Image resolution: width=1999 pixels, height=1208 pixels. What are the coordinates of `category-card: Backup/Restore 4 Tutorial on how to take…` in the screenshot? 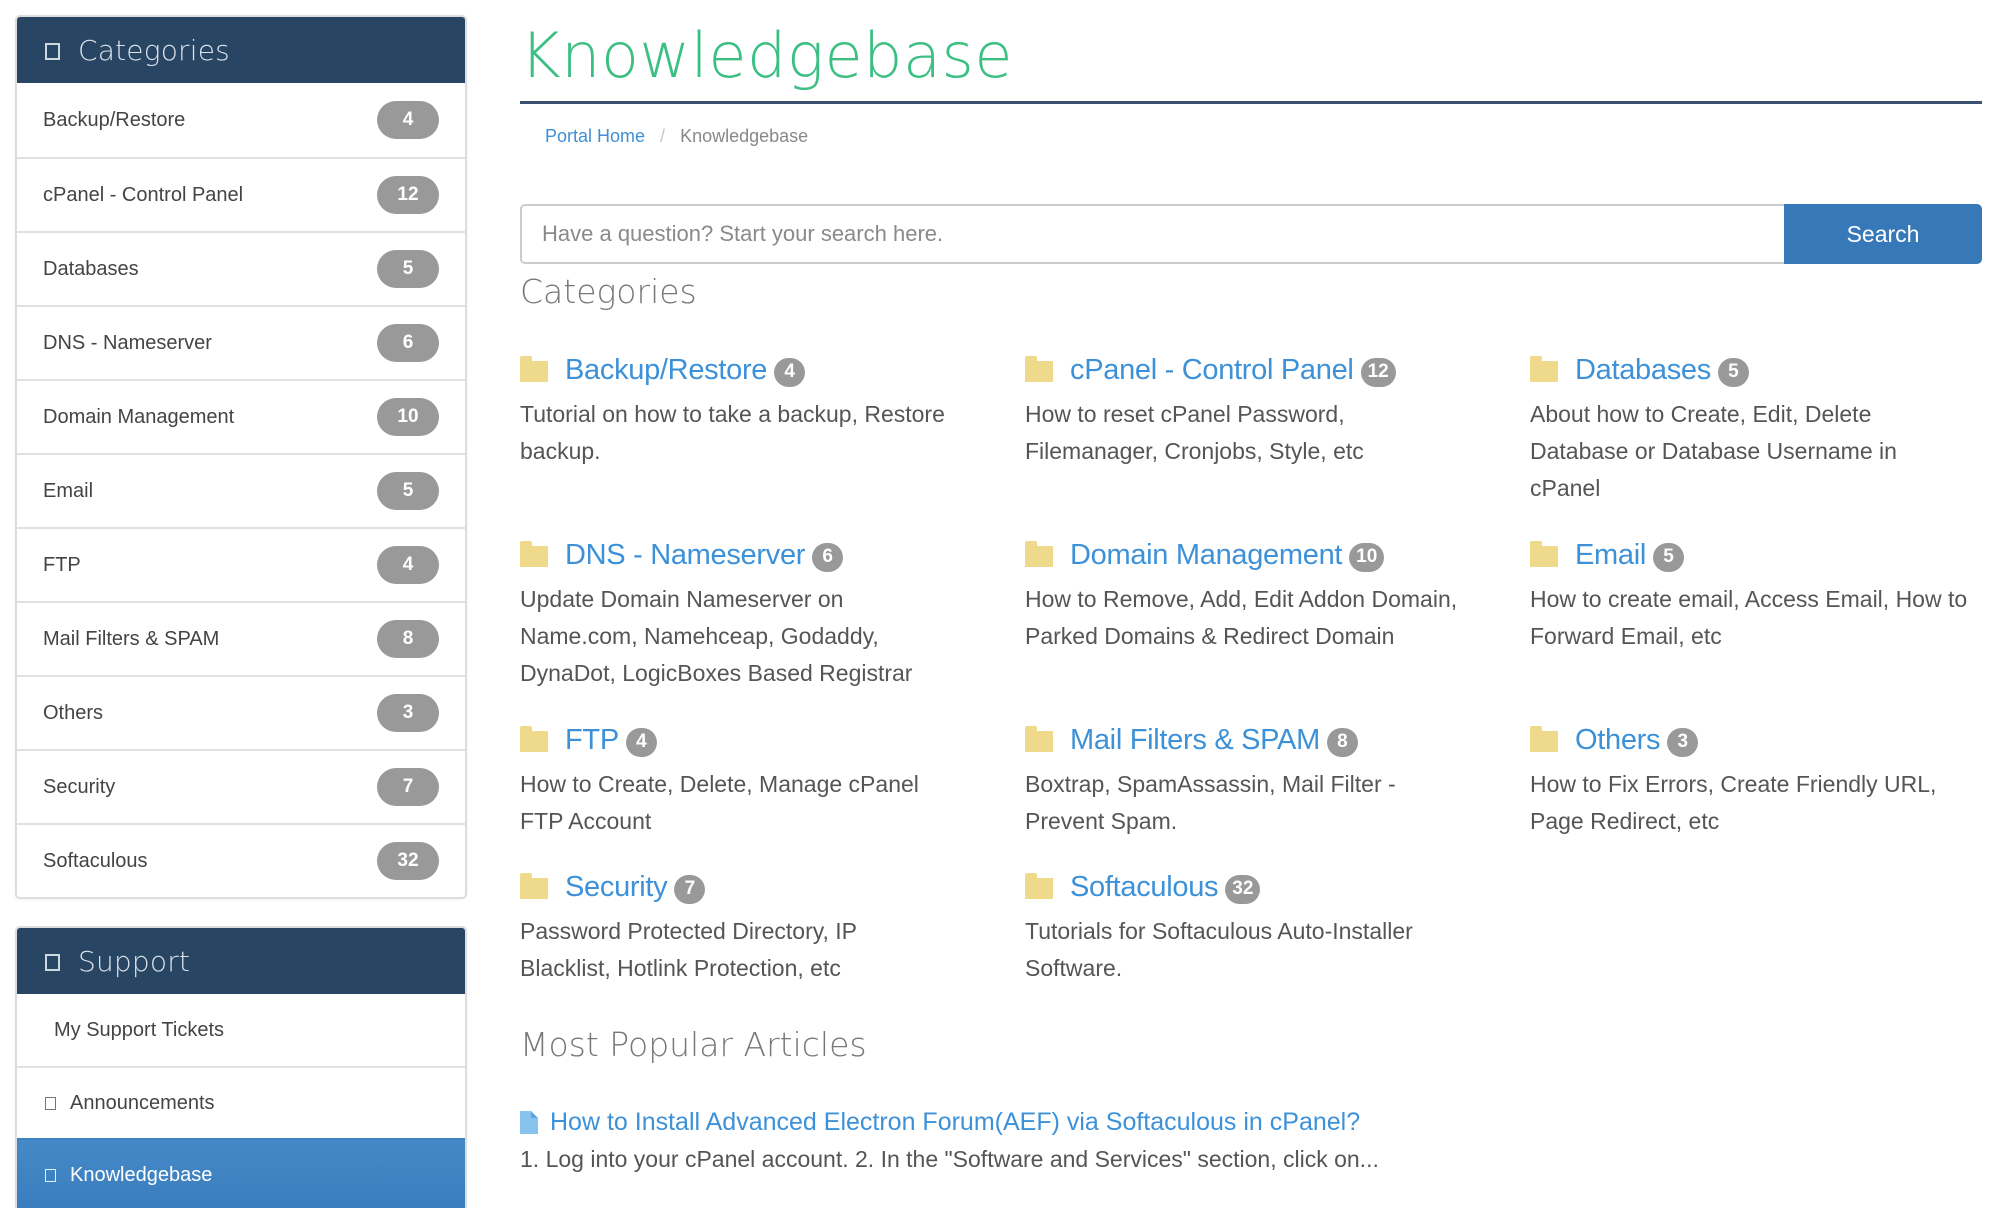 It's located at (755, 410).